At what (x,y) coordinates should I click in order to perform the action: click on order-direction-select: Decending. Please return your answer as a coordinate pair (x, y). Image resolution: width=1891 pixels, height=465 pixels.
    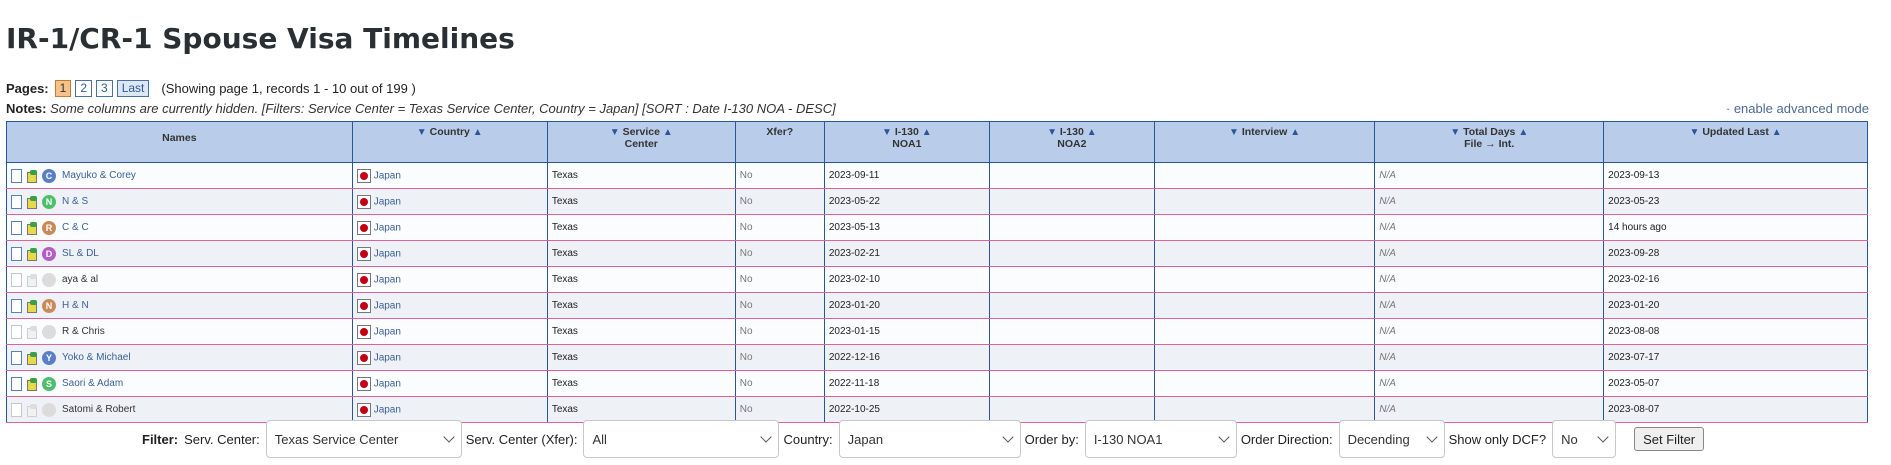
    Looking at the image, I should click on (1391, 439).